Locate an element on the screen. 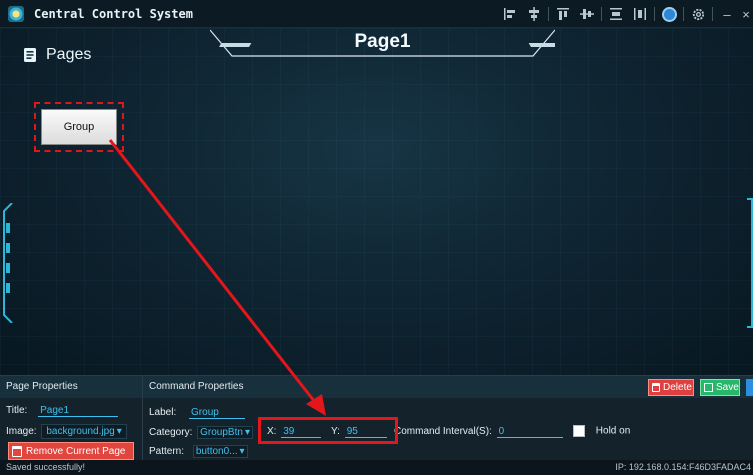 Image resolution: width=753 pixels, height=475 pixels. remove-page-button: Remove Current Page is located at coordinates (71, 451).